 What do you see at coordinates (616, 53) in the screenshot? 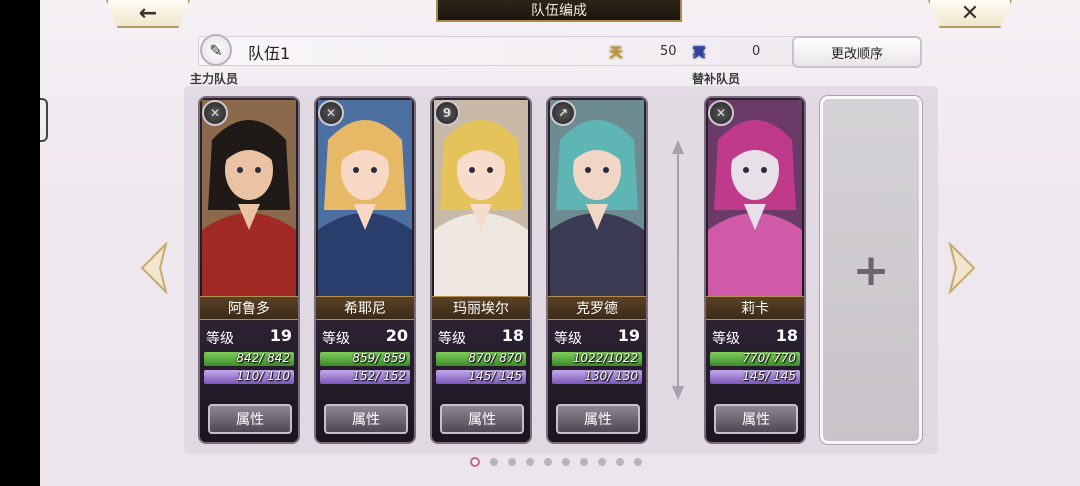
I see `sky-cost-icon: 天` at bounding box center [616, 53].